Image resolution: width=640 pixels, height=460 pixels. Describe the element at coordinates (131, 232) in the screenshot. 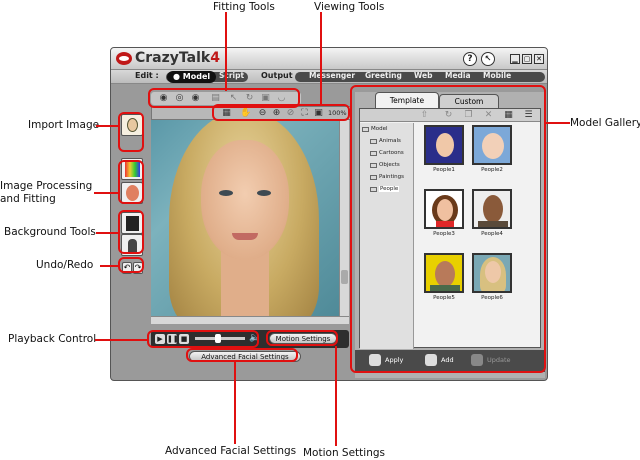

I see `background-tools-highlight` at that location.